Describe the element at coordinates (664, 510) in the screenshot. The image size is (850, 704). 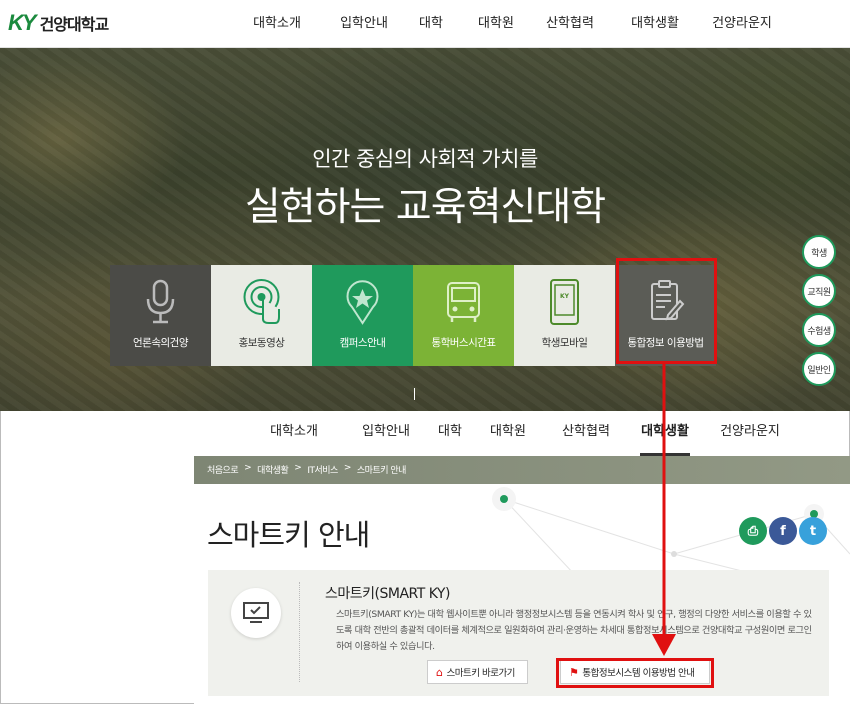
I see `red-arrow` at that location.